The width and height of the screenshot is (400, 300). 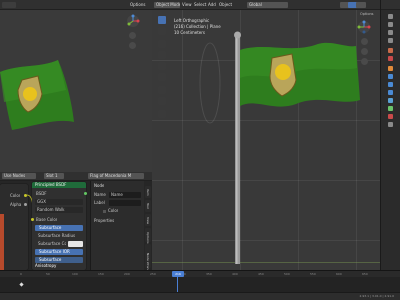 I want to click on subsurface-label: Subsurface, so click(x=50, y=227).